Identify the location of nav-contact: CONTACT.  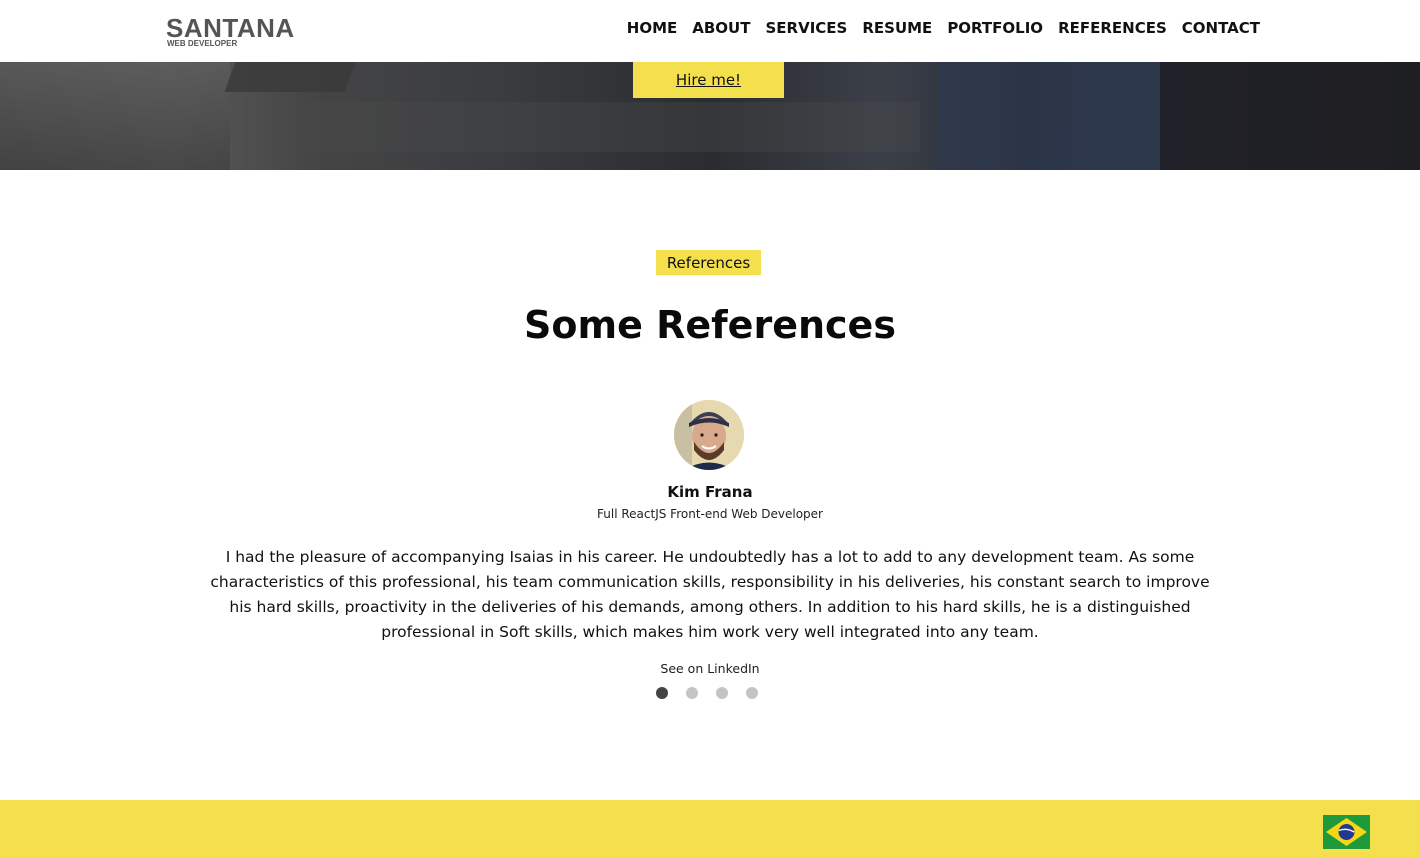
(1221, 28).